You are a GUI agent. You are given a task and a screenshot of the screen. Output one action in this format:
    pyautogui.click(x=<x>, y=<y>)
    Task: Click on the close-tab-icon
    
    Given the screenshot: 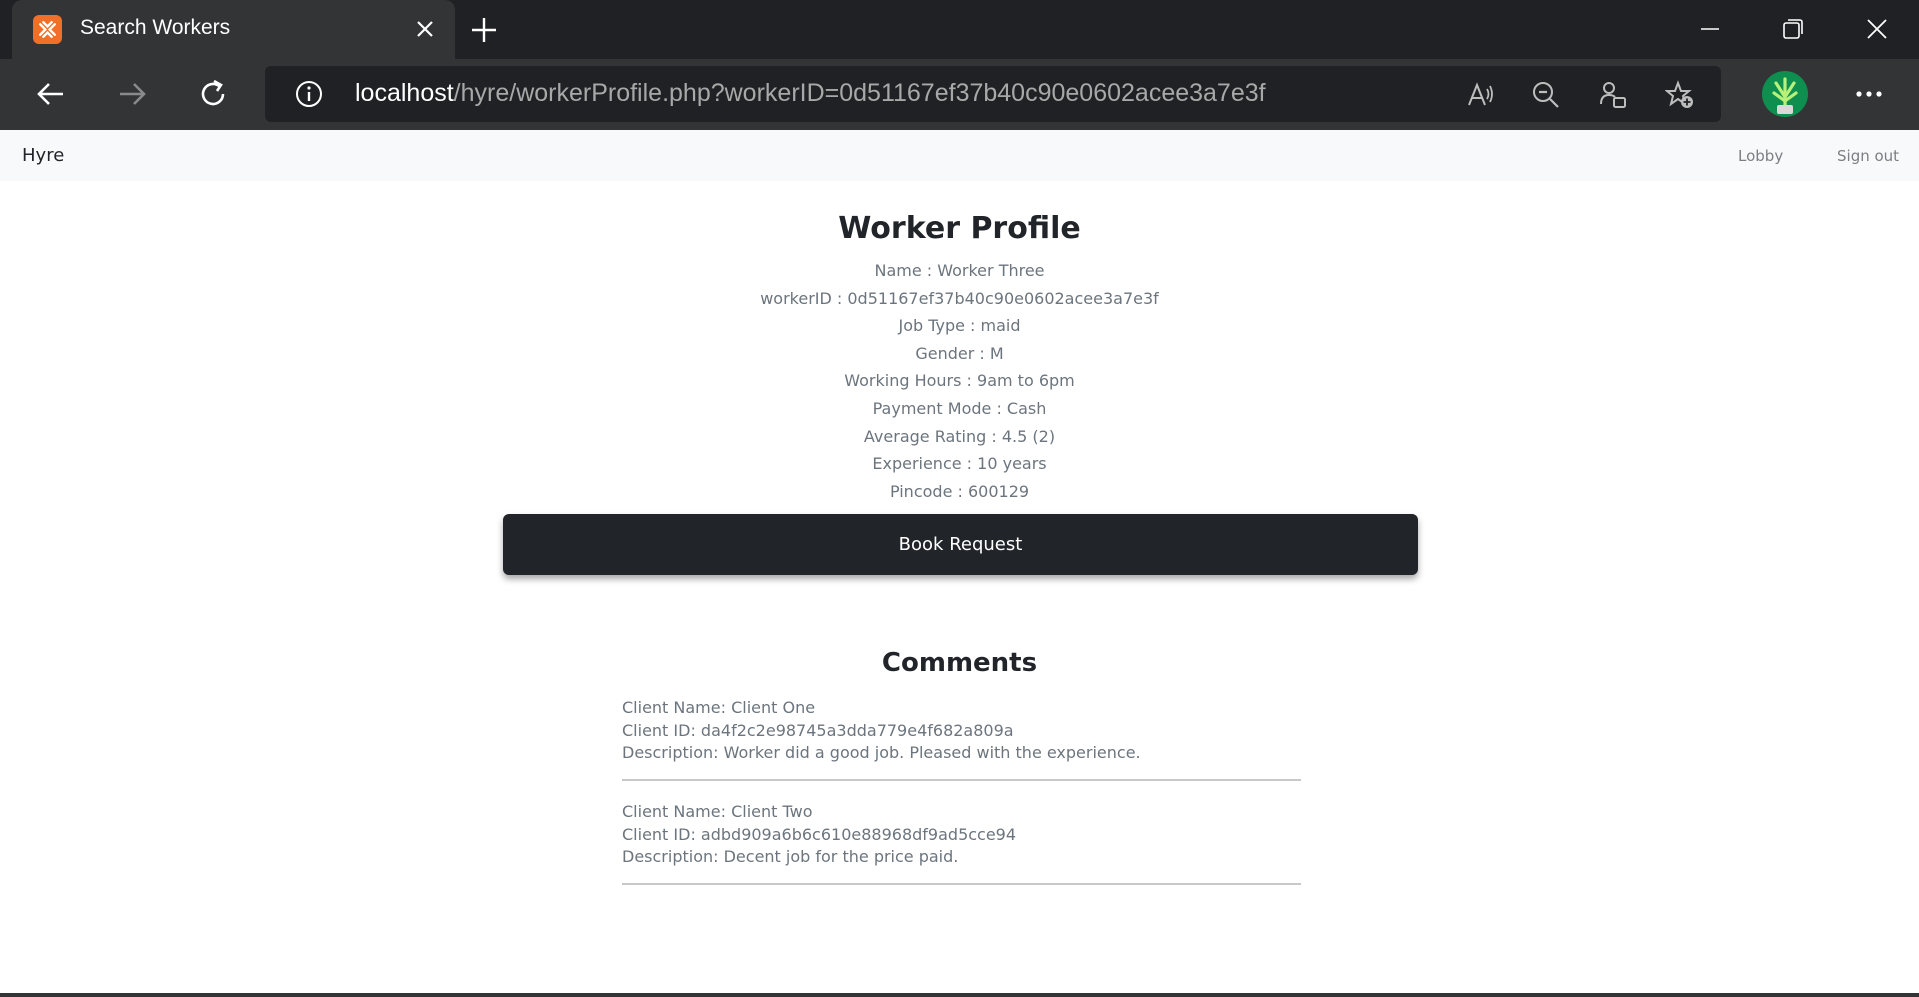 What is the action you would take?
    pyautogui.click(x=425, y=29)
    